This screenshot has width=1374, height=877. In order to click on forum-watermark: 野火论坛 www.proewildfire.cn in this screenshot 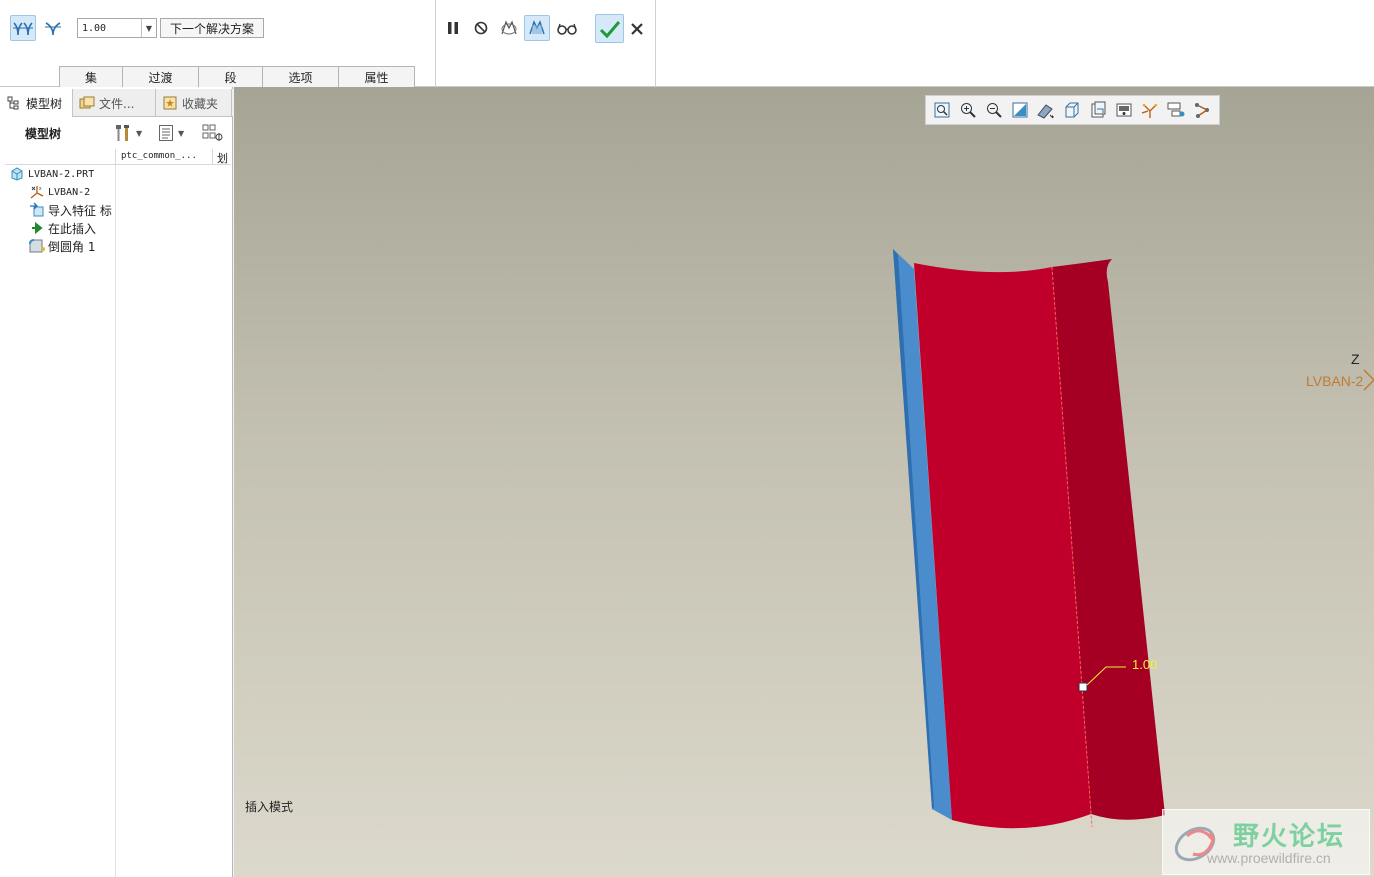, I will do `click(1266, 842)`.